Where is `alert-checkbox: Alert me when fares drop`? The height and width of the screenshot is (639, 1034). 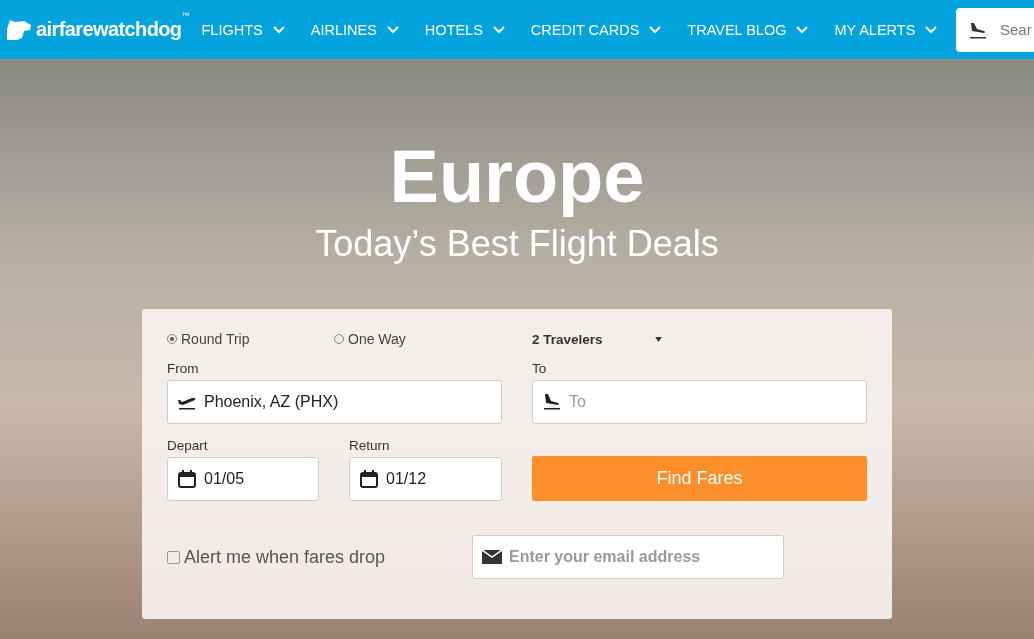 alert-checkbox: Alert me when fares drop is located at coordinates (276, 557).